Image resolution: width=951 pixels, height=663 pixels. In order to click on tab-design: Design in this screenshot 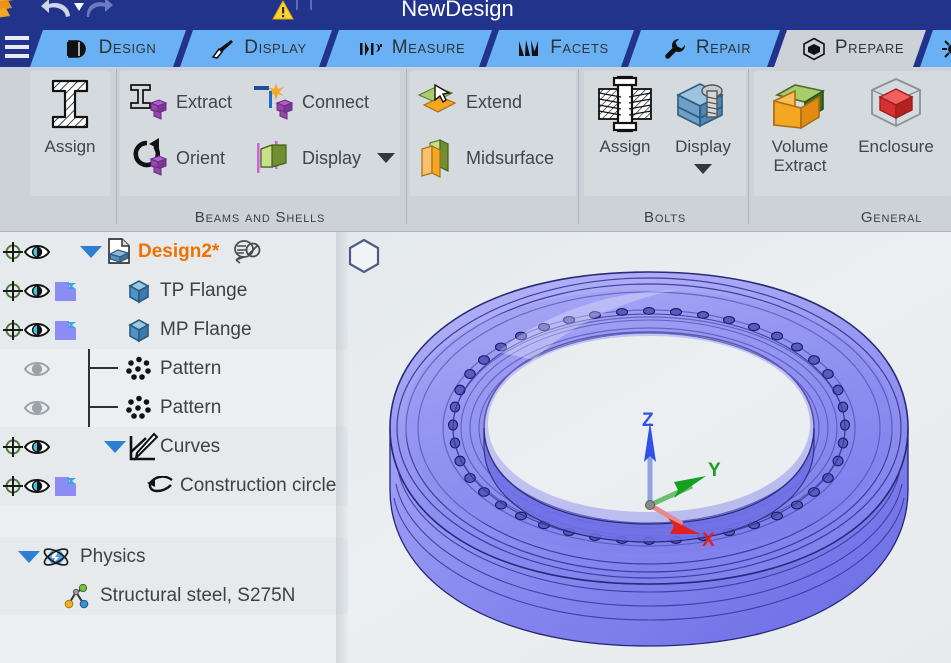, I will do `click(108, 48)`.